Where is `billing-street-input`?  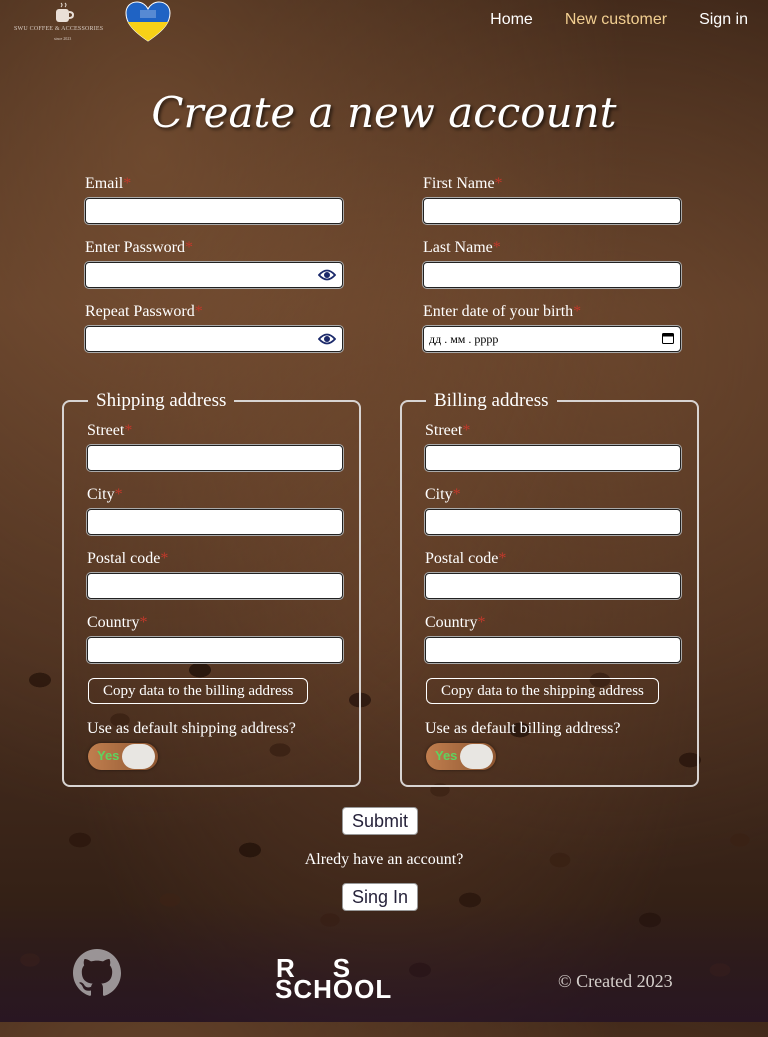
billing-street-input is located at coordinates (553, 458).